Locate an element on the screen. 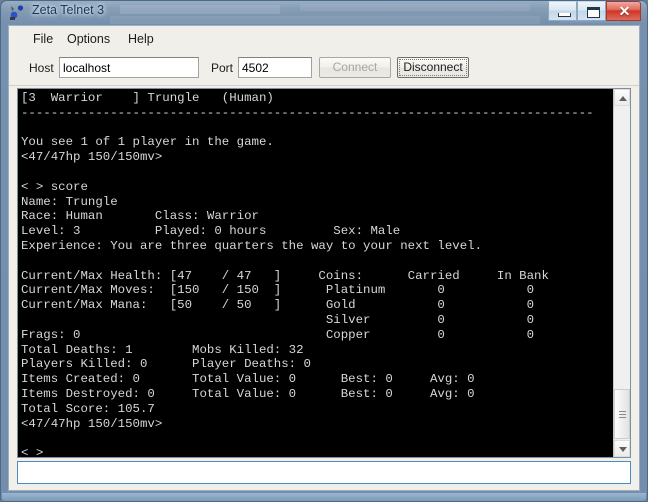  port-input is located at coordinates (275, 67).